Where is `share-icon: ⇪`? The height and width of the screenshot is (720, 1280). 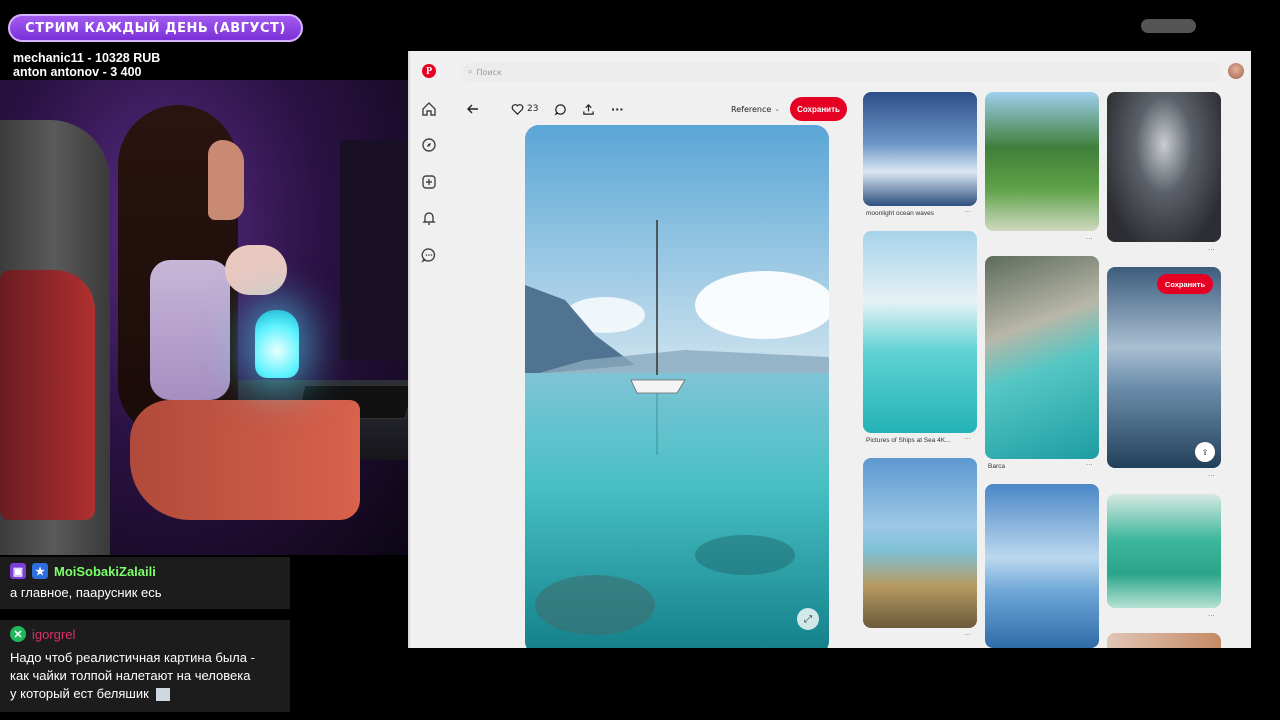
share-icon: ⇪ is located at coordinates (1205, 452).